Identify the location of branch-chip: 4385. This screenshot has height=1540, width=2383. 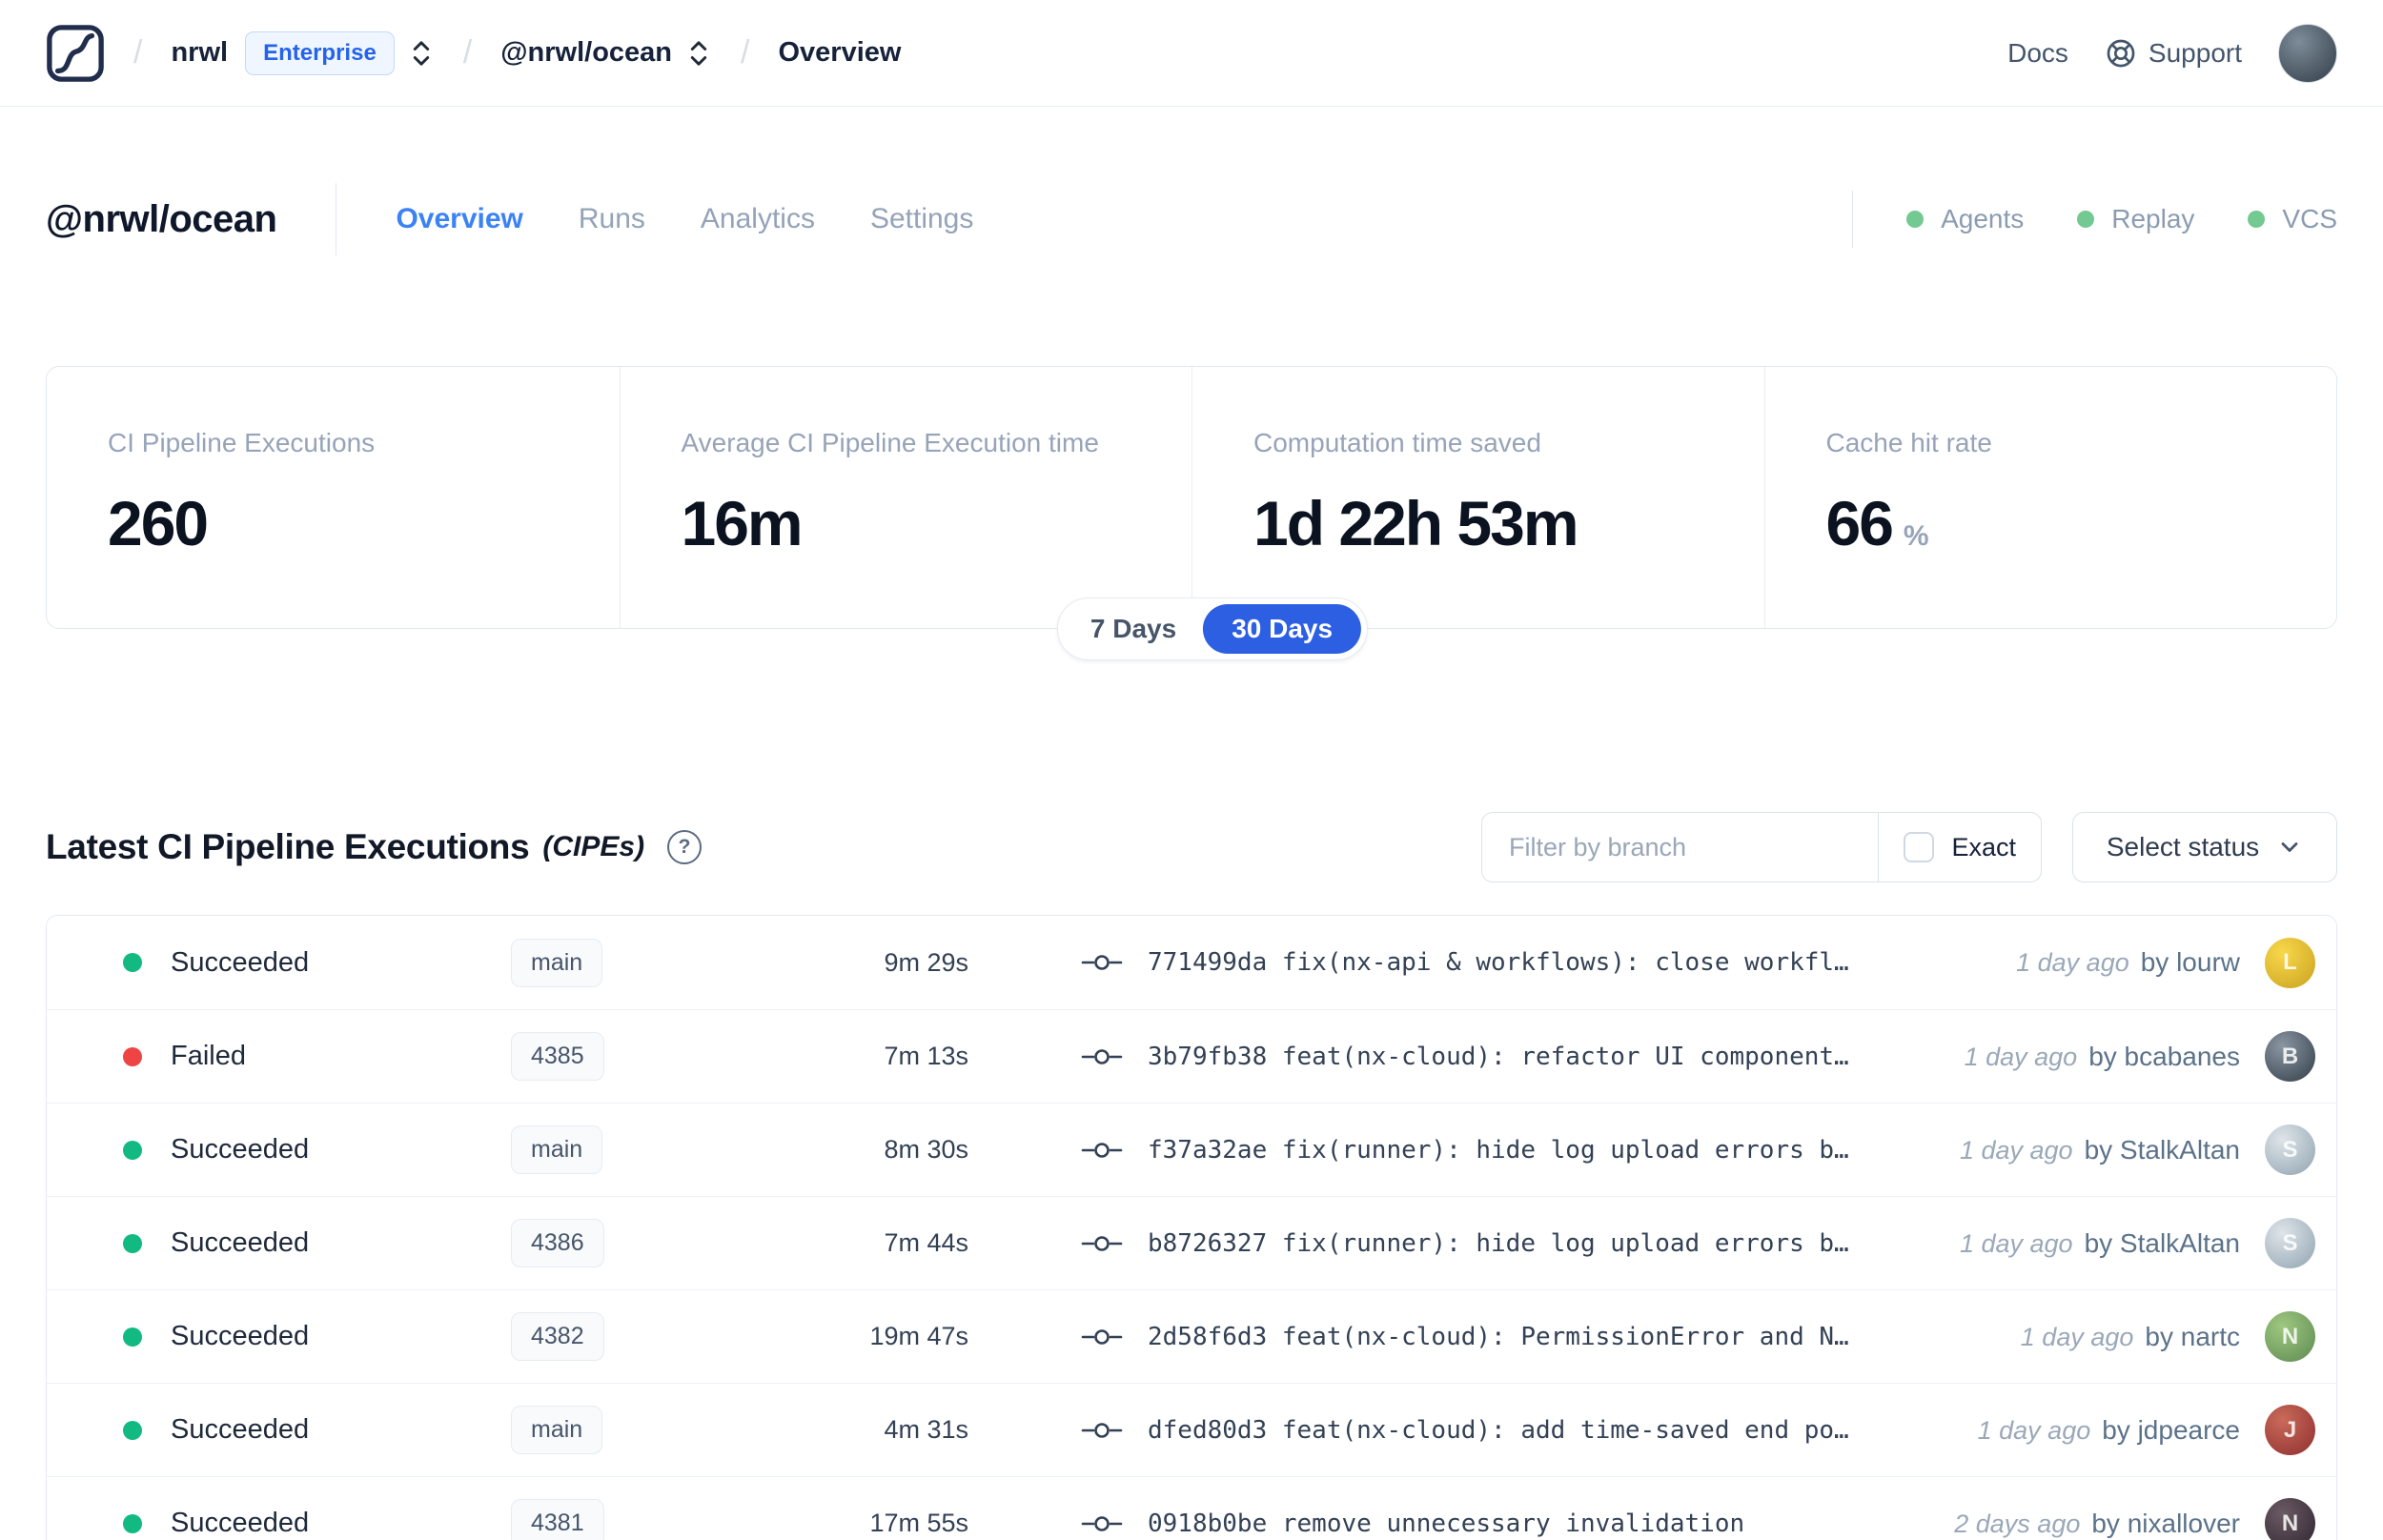
(557, 1056).